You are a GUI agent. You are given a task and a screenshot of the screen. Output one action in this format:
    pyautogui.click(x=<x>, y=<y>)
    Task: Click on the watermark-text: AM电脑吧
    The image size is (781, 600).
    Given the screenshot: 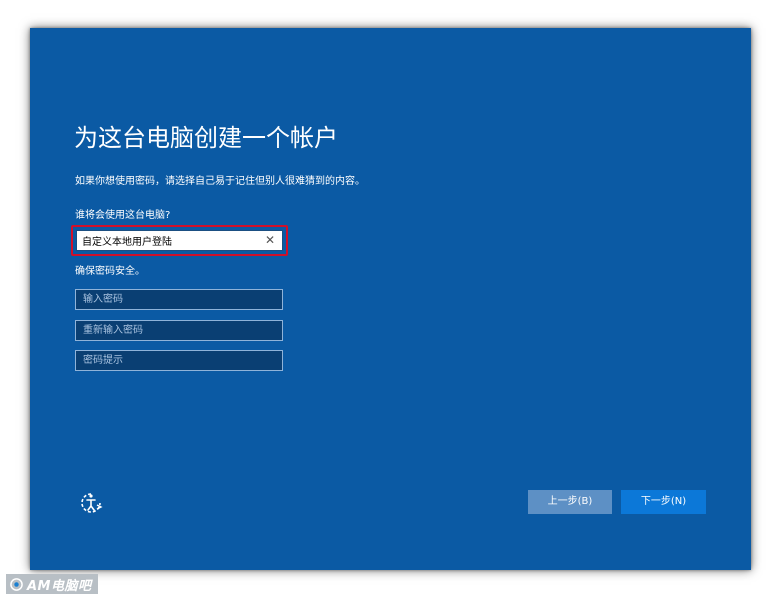 What is the action you would take?
    pyautogui.click(x=59, y=586)
    